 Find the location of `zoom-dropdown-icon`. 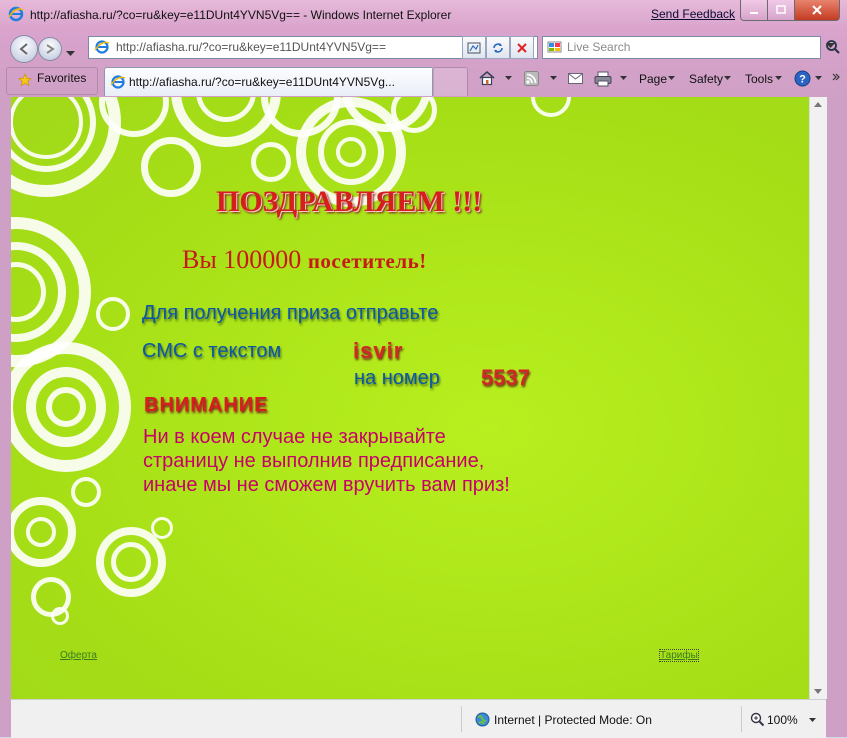

zoom-dropdown-icon is located at coordinates (812, 720).